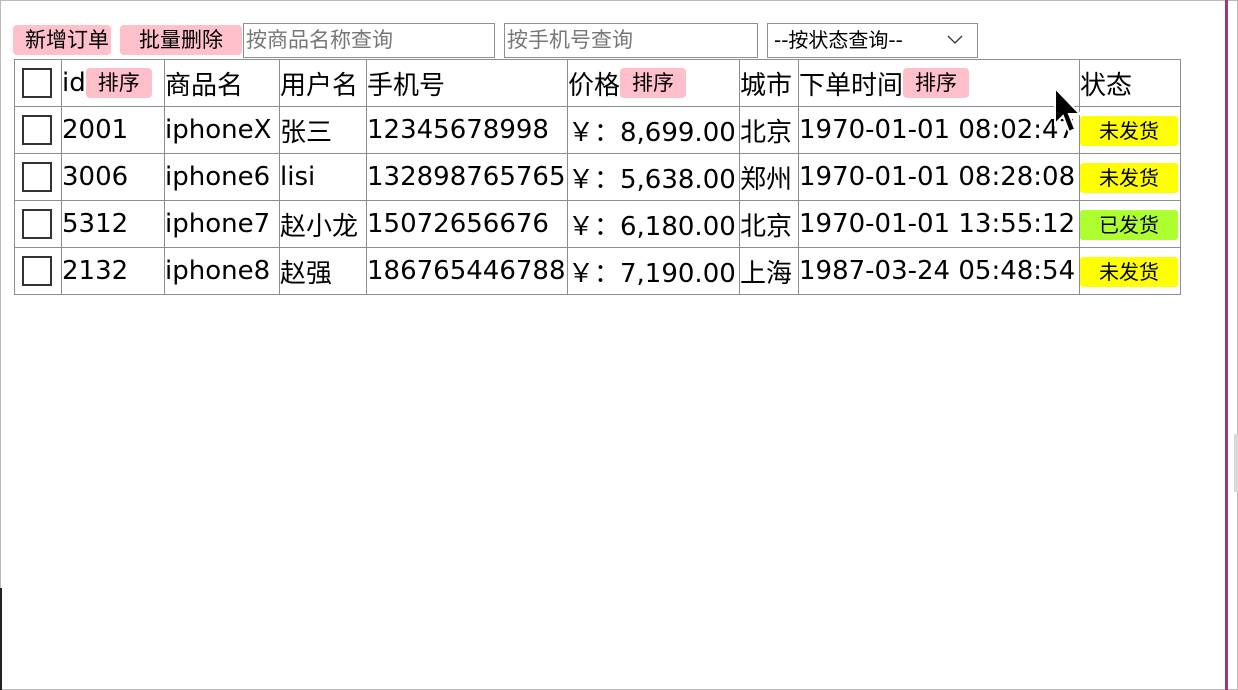  Describe the element at coordinates (631, 40) in the screenshot. I see `phone-search-input: 按手机号查询` at that location.